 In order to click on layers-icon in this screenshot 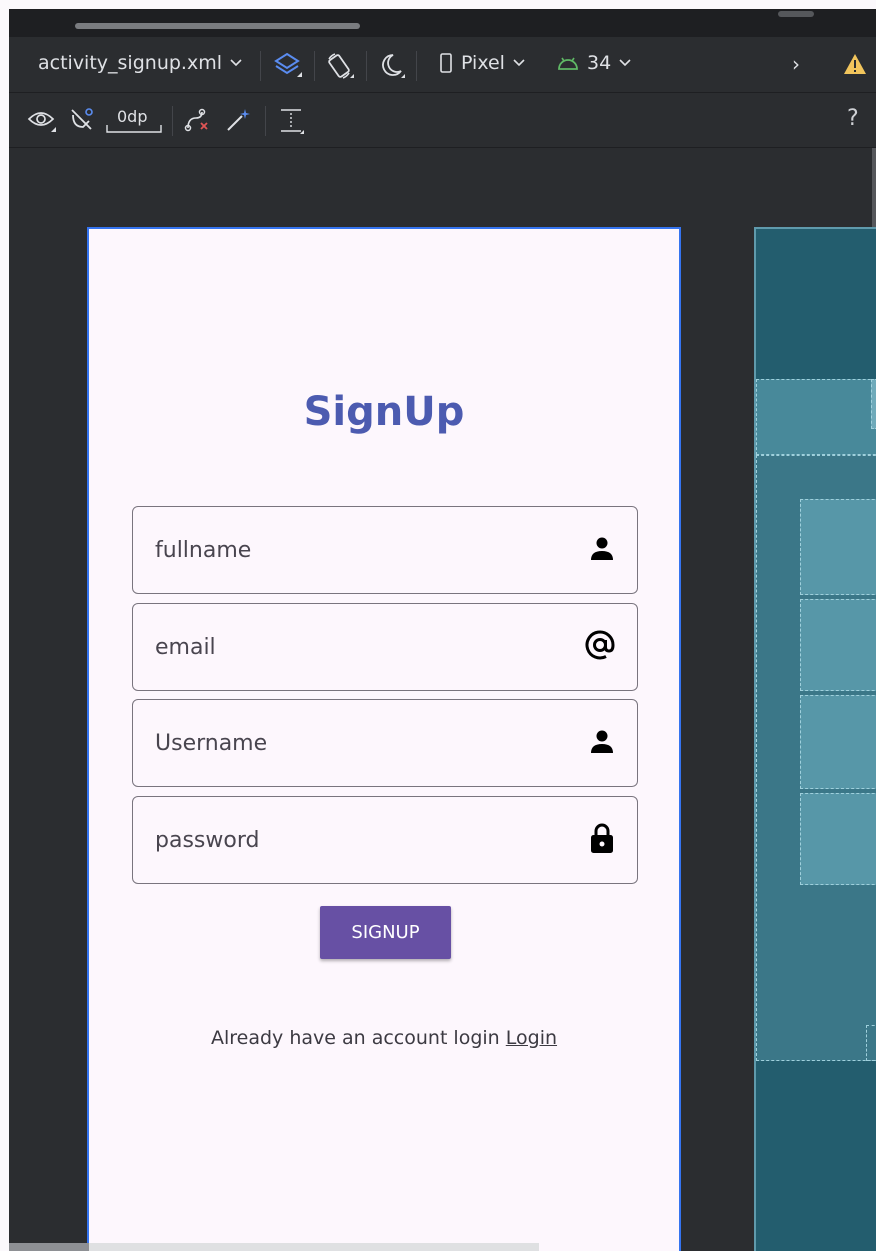, I will do `click(288, 66)`.